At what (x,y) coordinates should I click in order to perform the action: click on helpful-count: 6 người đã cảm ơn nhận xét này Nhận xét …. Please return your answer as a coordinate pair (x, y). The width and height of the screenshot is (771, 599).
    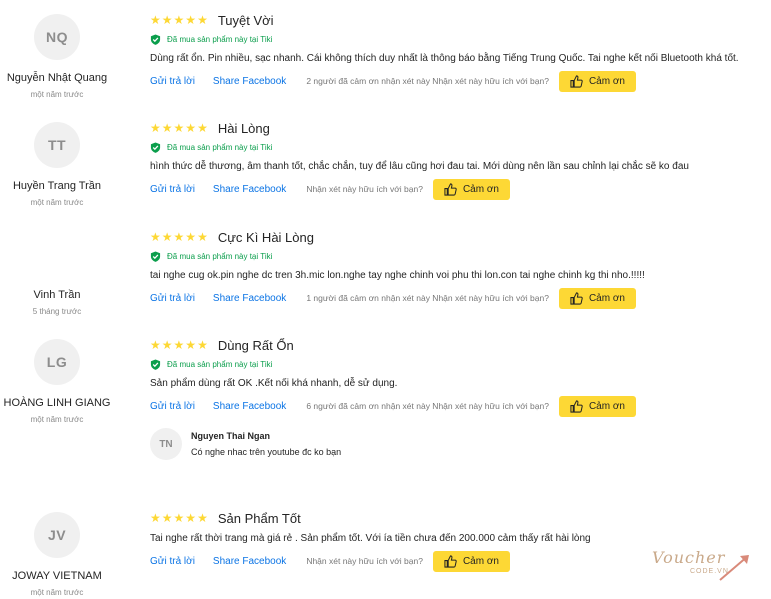
    Looking at the image, I should click on (427, 406).